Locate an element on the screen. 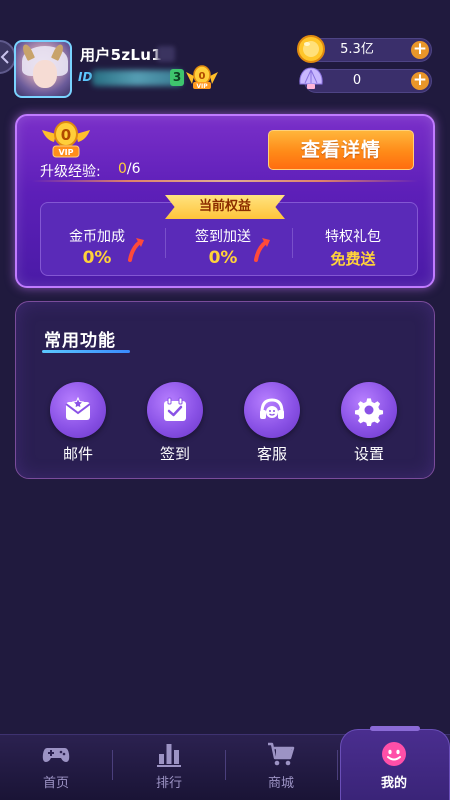  gold-coin-icon is located at coordinates (311, 49).